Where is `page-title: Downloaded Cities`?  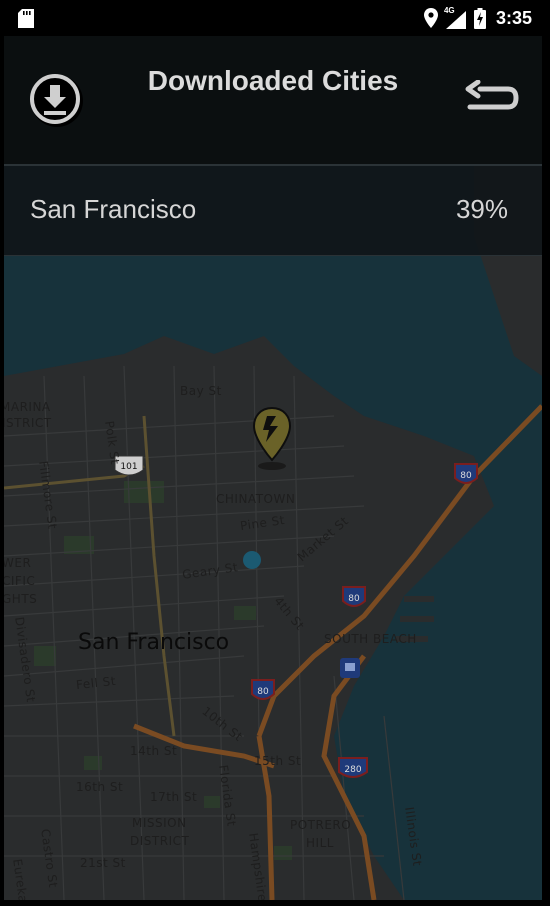
page-title: Downloaded Cities is located at coordinates (273, 80).